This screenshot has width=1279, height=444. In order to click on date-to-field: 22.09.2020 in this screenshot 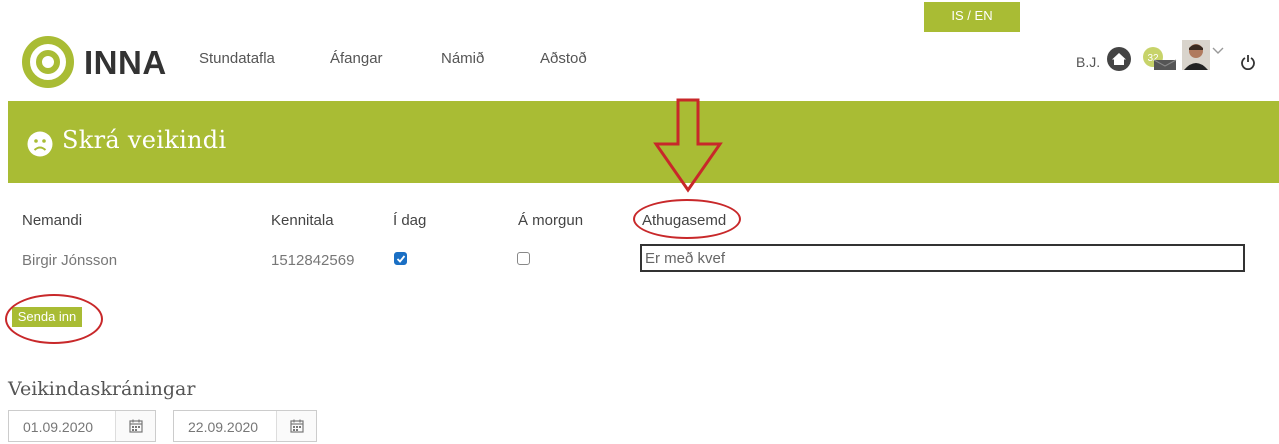, I will do `click(245, 426)`.